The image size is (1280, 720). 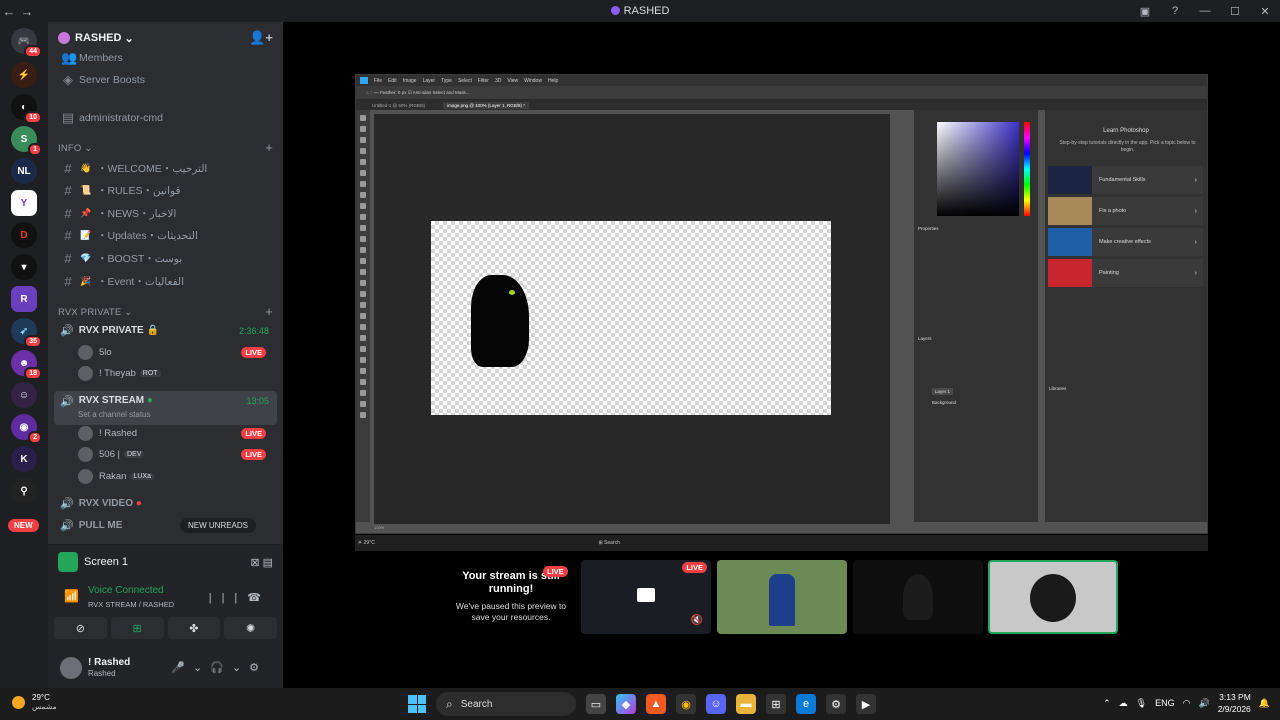 What do you see at coordinates (26, 333) in the screenshot?
I see `server-icon: ➶ 35` at bounding box center [26, 333].